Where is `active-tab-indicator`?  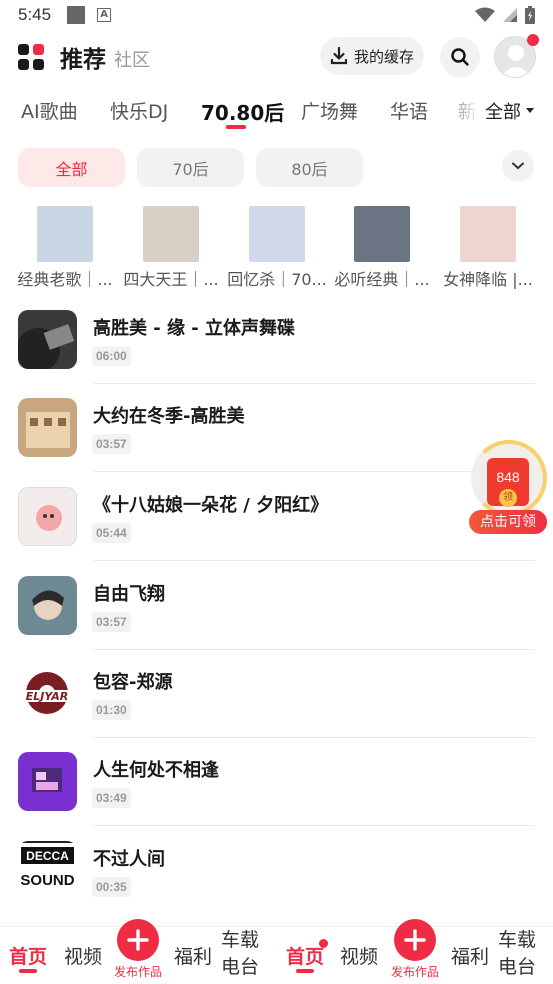
active-tab-indicator is located at coordinates (236, 127).